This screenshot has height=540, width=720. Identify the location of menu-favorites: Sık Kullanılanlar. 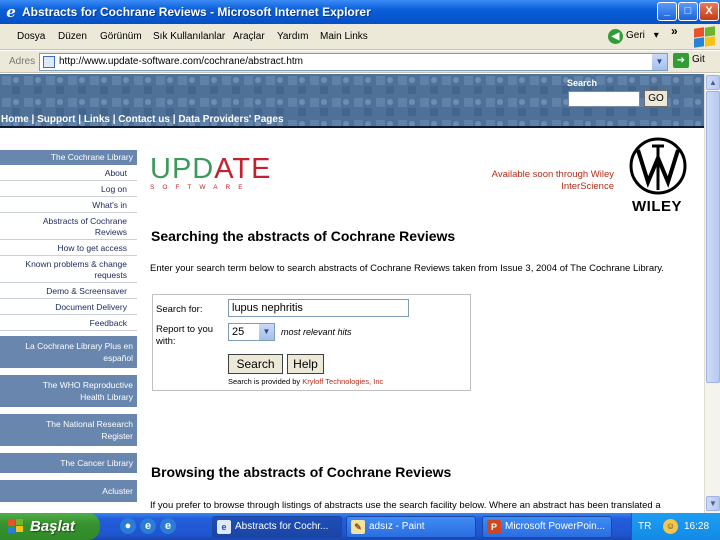
(189, 36).